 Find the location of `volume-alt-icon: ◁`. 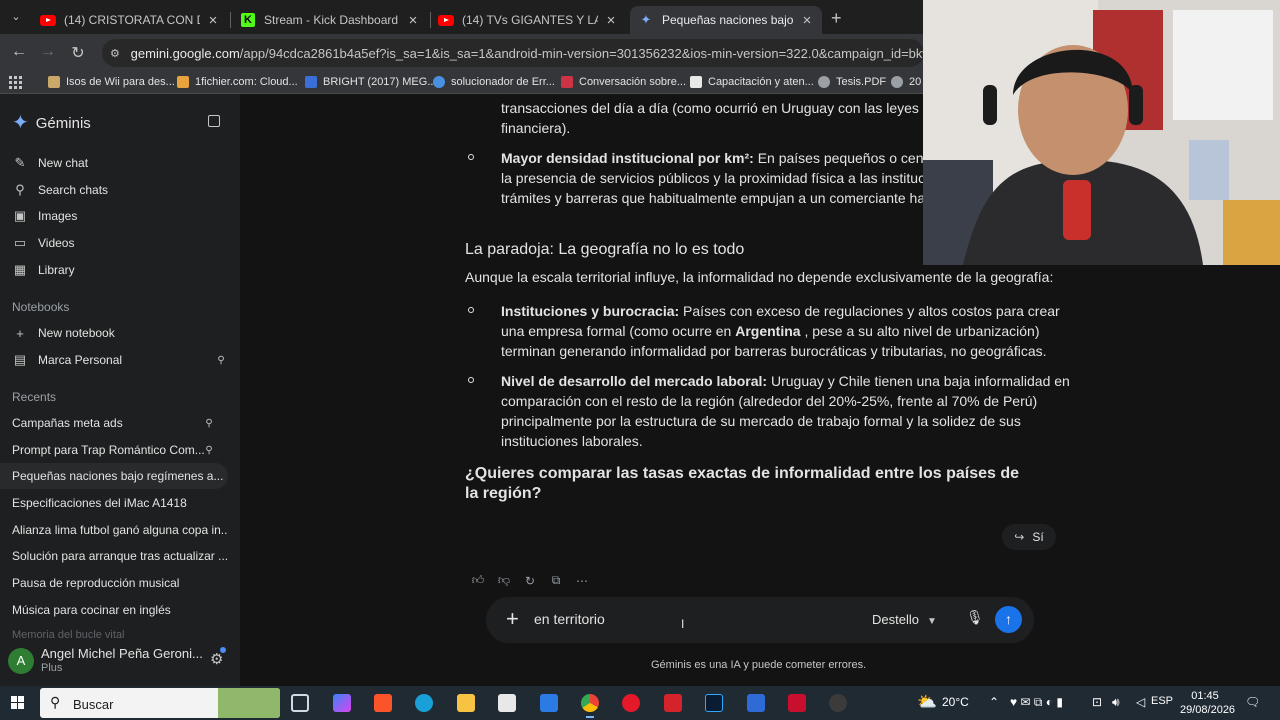

volume-alt-icon: ◁ is located at coordinates (1140, 702).